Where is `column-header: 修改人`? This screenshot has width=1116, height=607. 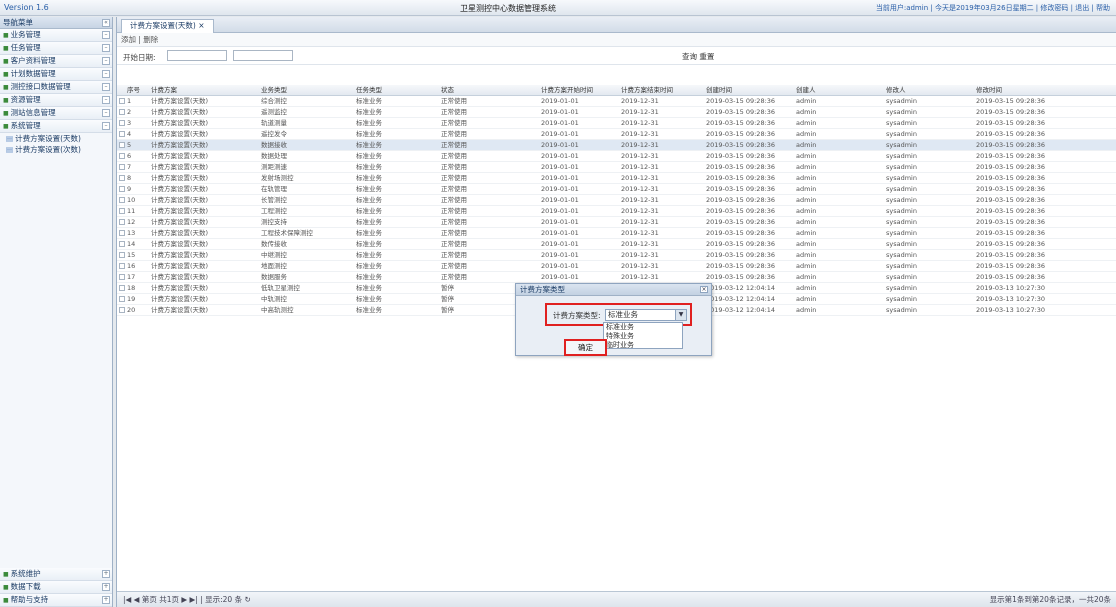
column-header: 修改人 is located at coordinates (929, 90).